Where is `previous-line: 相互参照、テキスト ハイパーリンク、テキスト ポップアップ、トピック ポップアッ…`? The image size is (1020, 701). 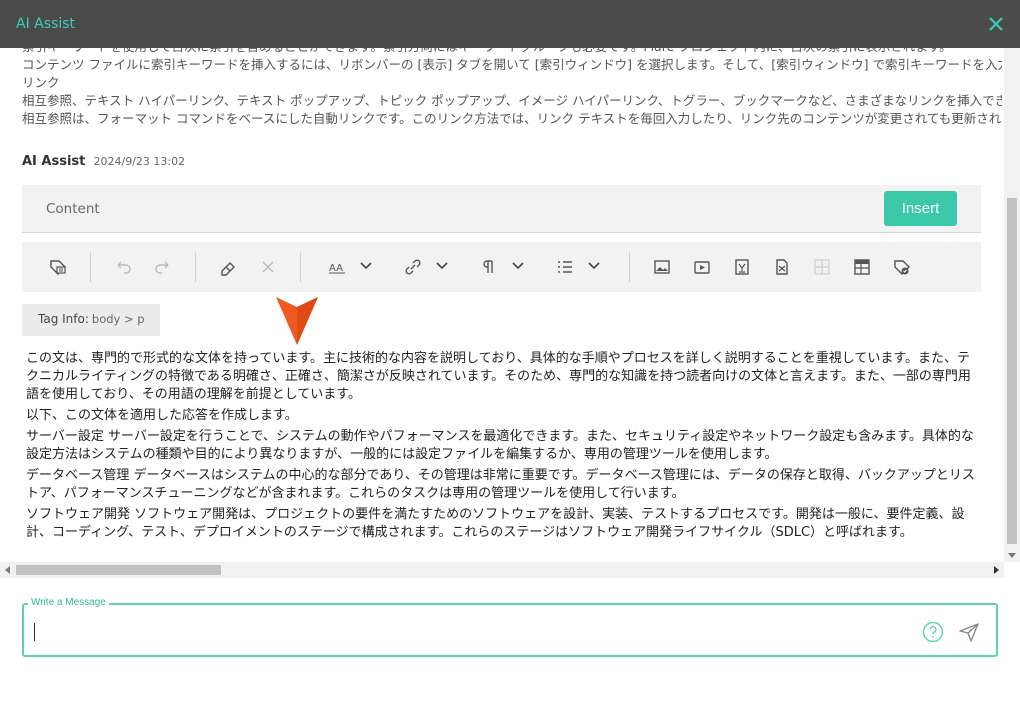 previous-line: 相互参照、テキスト ハイパーリンク、テキスト ポップアップ、トピック ポップアッ… is located at coordinates (512, 100).